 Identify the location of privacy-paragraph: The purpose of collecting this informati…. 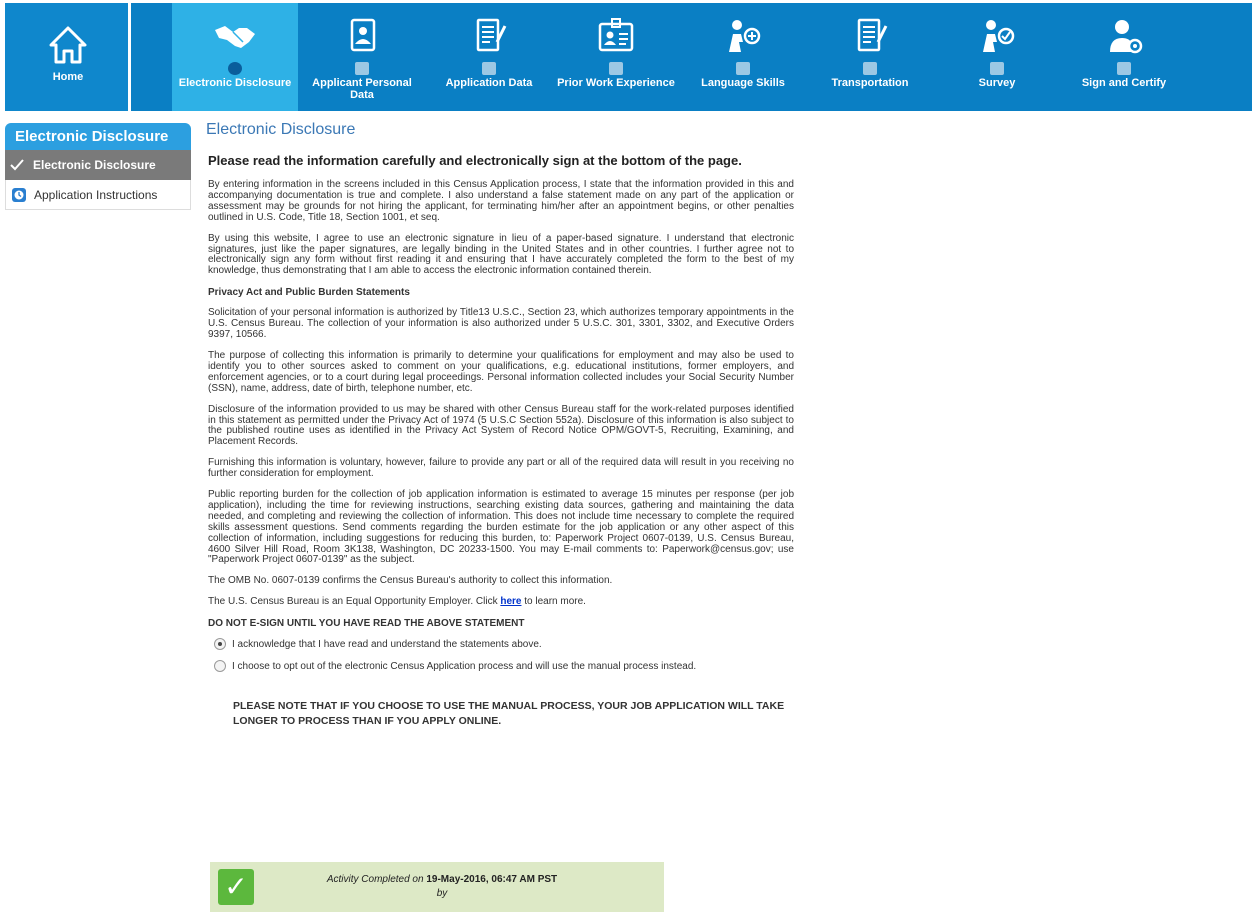
(501, 371).